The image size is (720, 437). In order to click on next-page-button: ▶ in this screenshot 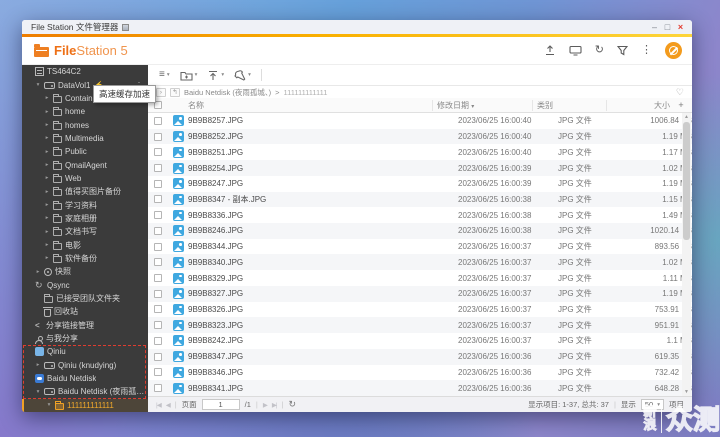, I will do `click(265, 405)`.